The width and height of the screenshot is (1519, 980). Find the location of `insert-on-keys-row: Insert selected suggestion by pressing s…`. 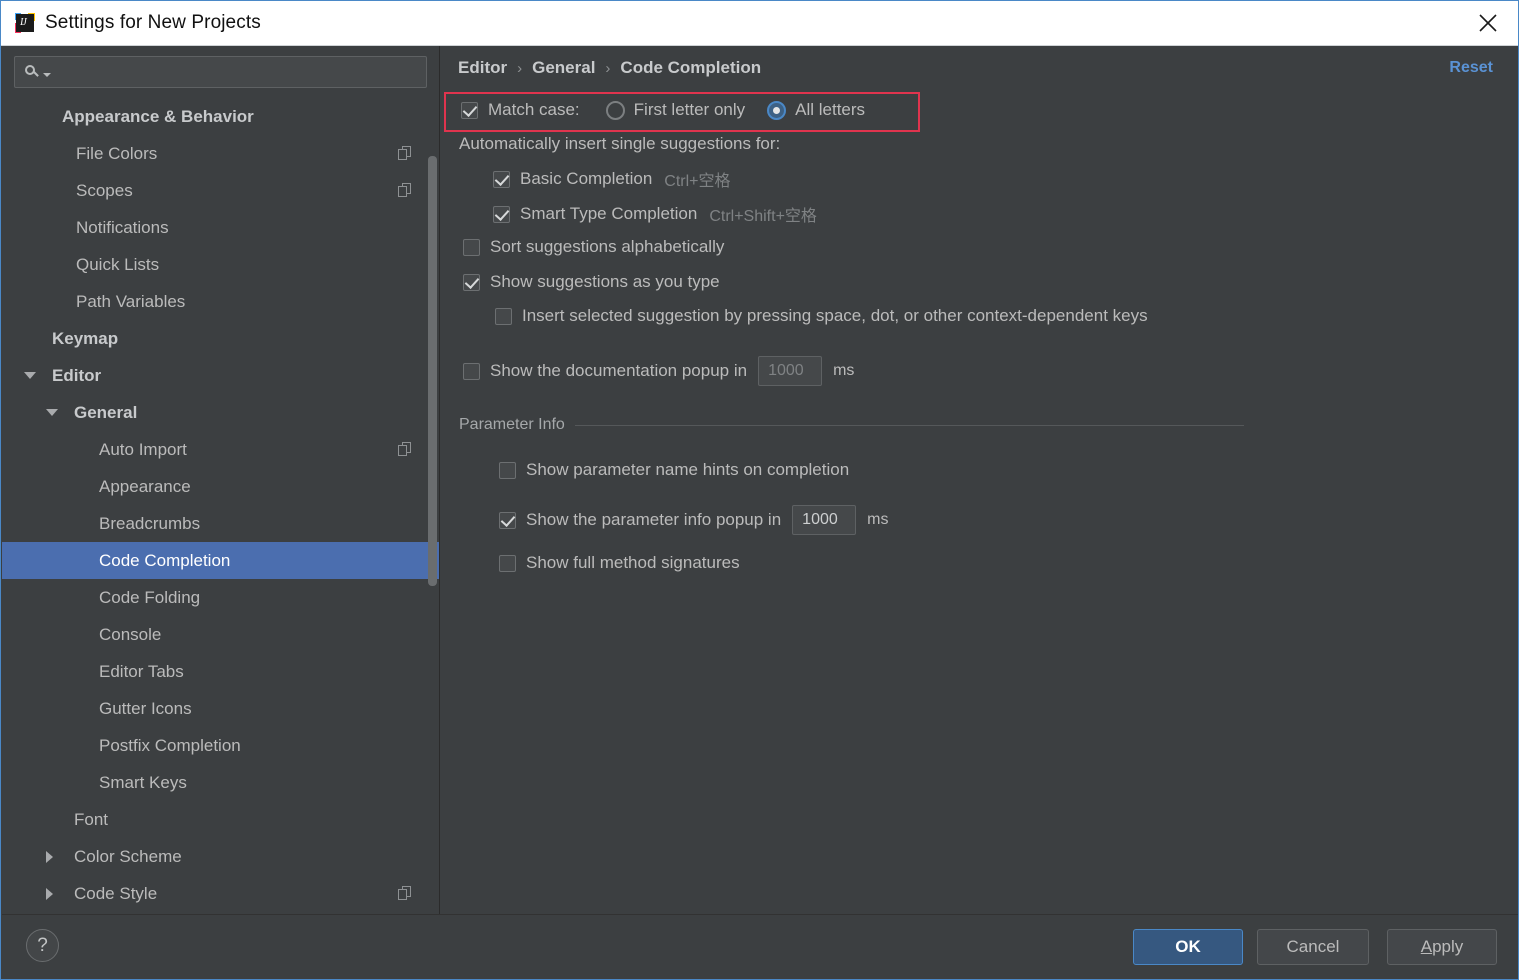

insert-on-keys-row: Insert selected suggestion by pressing s… is located at coordinates (821, 316).